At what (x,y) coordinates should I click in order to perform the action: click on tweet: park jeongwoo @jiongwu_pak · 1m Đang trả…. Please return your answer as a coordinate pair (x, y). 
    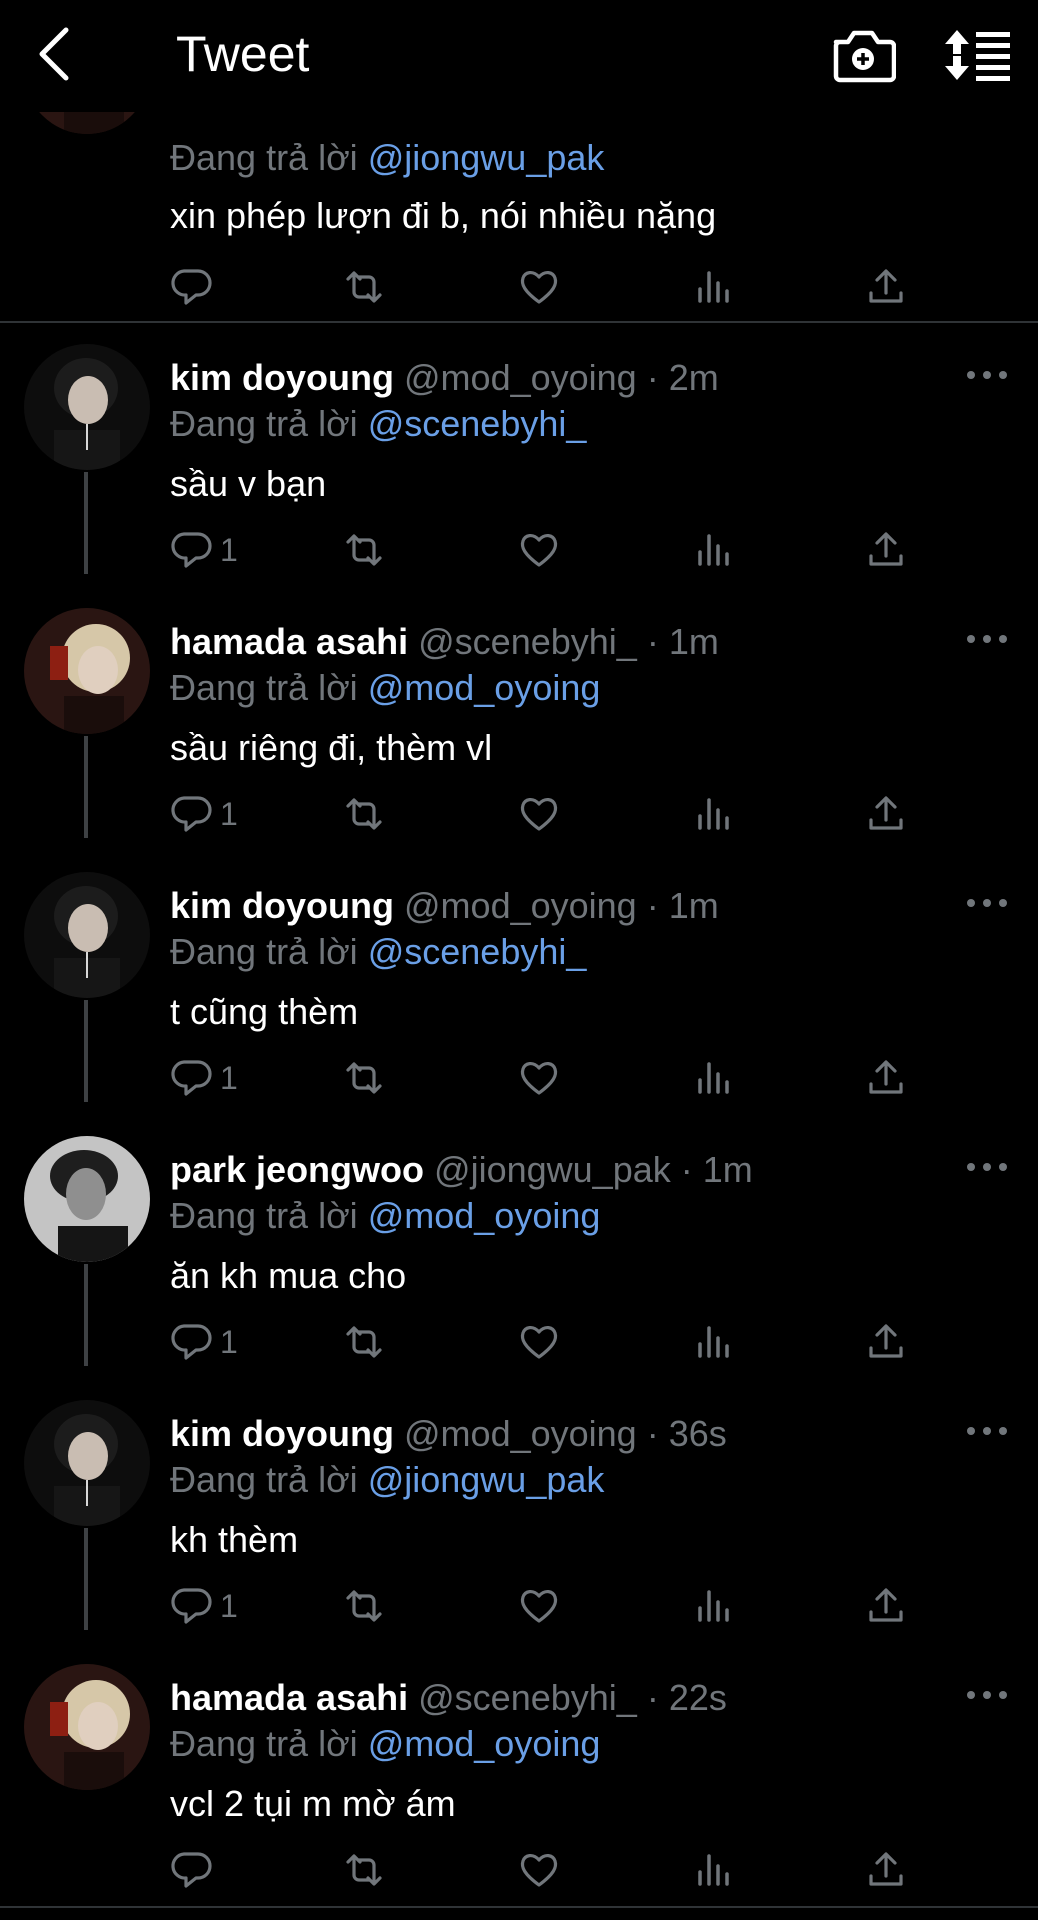
    Looking at the image, I should click on (519, 1268).